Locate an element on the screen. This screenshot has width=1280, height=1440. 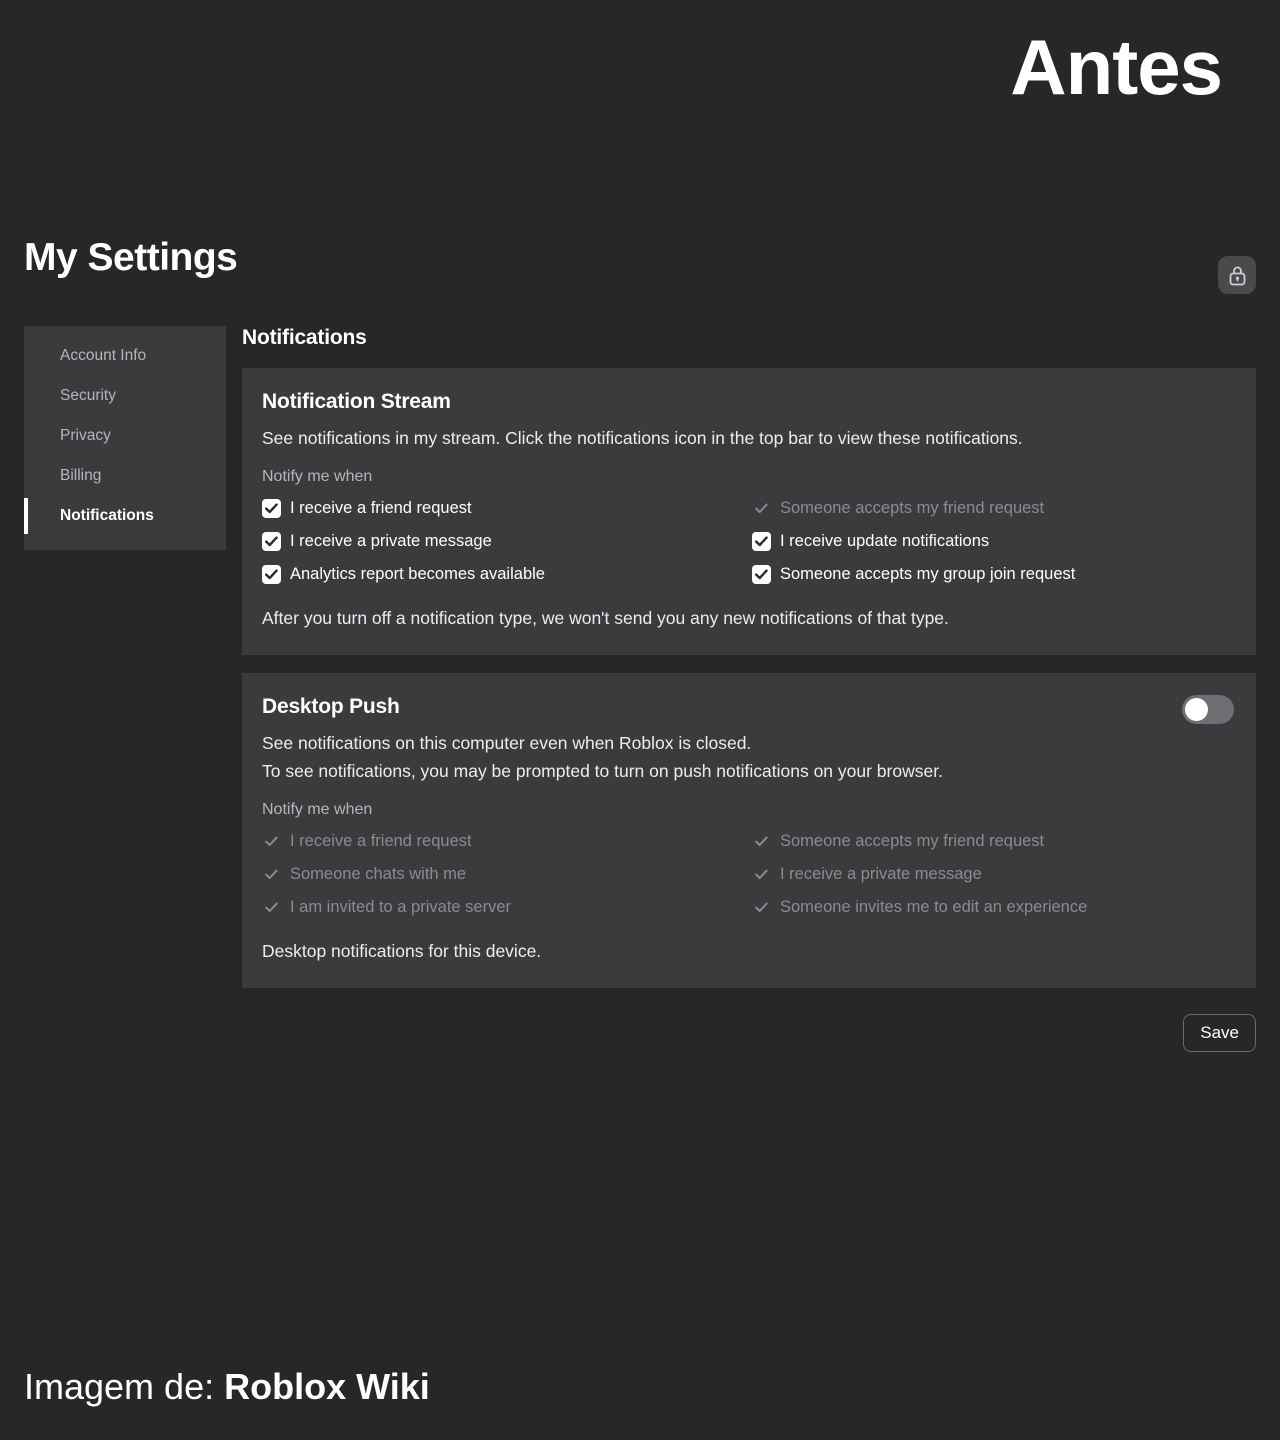
desktop-push-toggle is located at coordinates (1208, 709).